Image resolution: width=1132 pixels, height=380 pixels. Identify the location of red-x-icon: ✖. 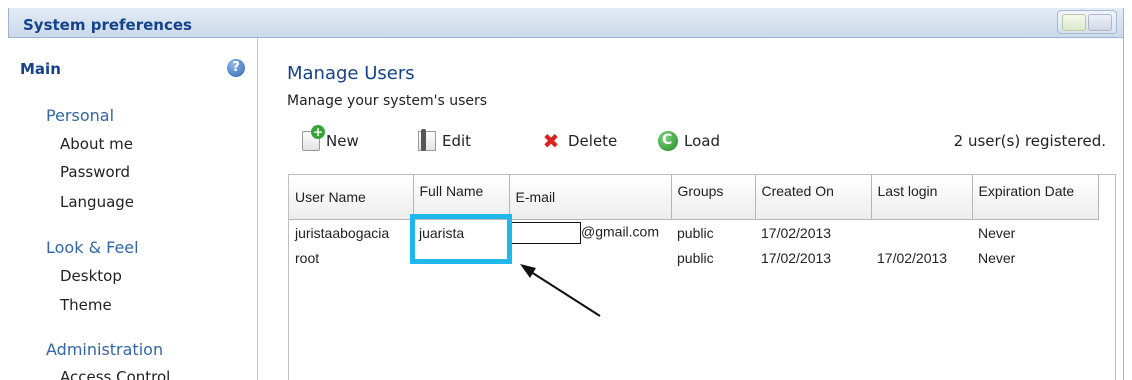
(551, 141).